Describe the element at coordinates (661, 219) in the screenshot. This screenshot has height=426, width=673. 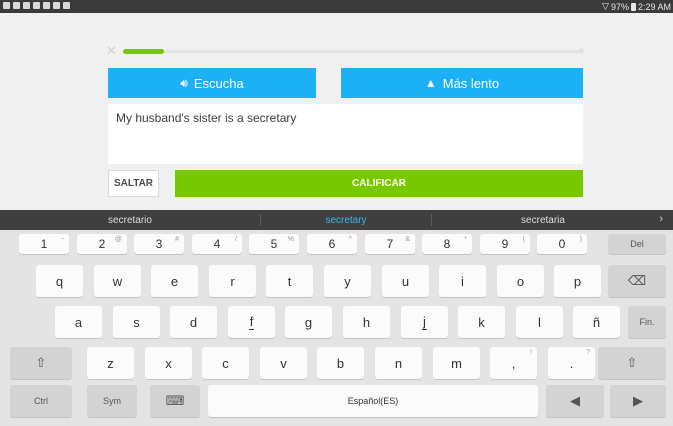
I see `chevron-right-icon: ›` at that location.